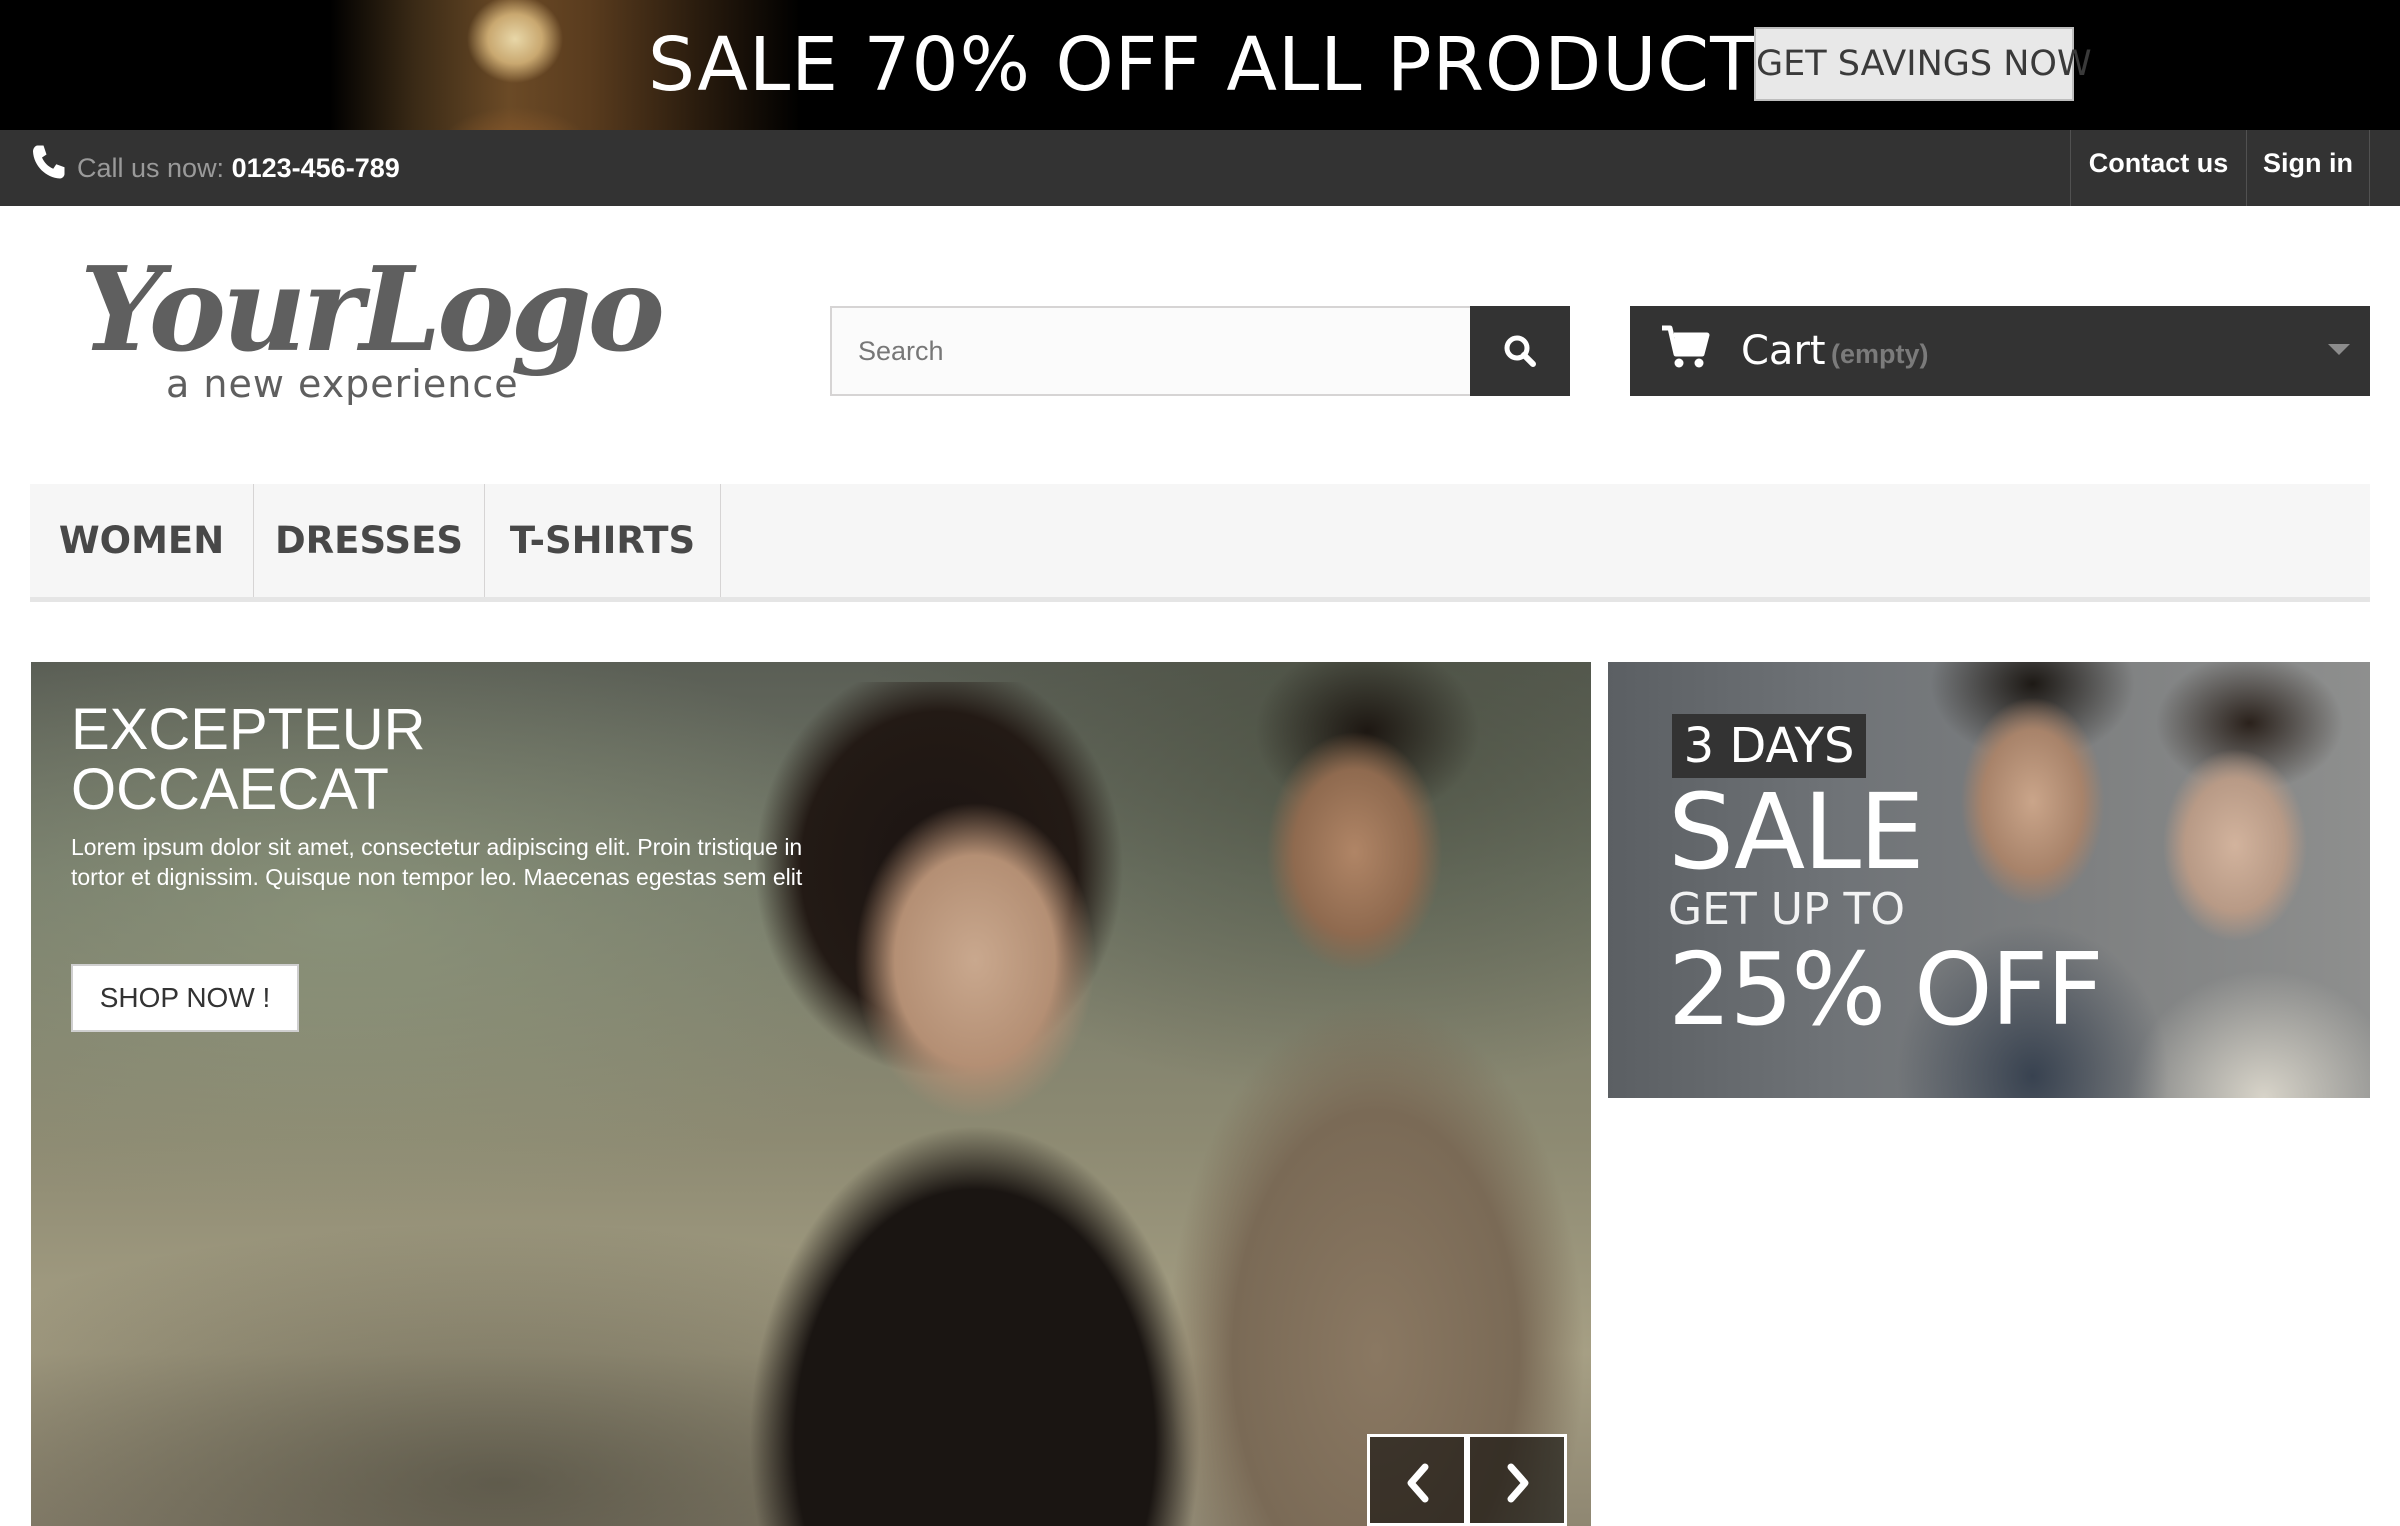  Describe the element at coordinates (1376, 1094) in the screenshot. I see `hero-man-image` at that location.